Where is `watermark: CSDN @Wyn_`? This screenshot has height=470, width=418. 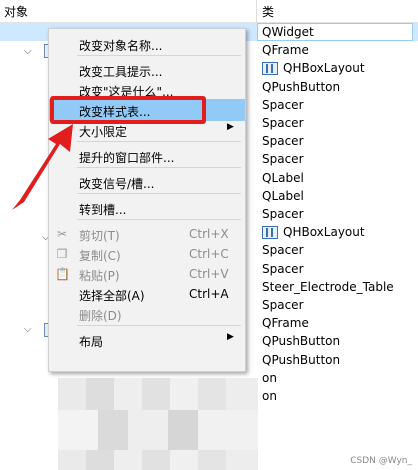 watermark: CSDN @Wyn_ is located at coordinates (381, 461).